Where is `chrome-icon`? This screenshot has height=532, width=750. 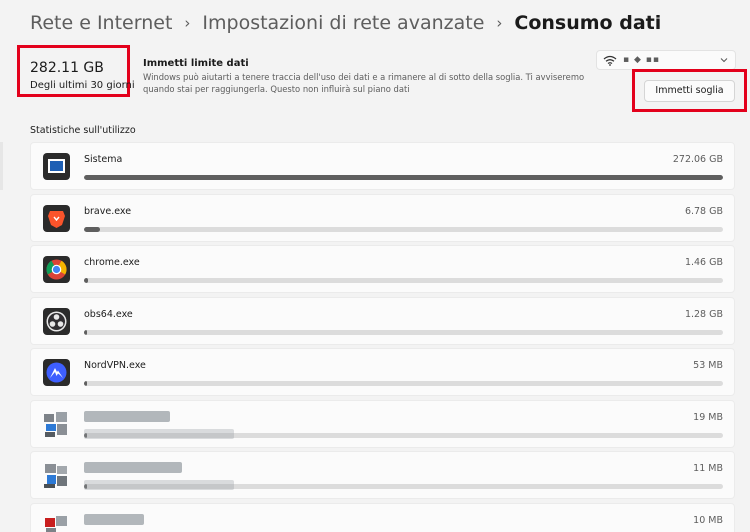 chrome-icon is located at coordinates (56, 269).